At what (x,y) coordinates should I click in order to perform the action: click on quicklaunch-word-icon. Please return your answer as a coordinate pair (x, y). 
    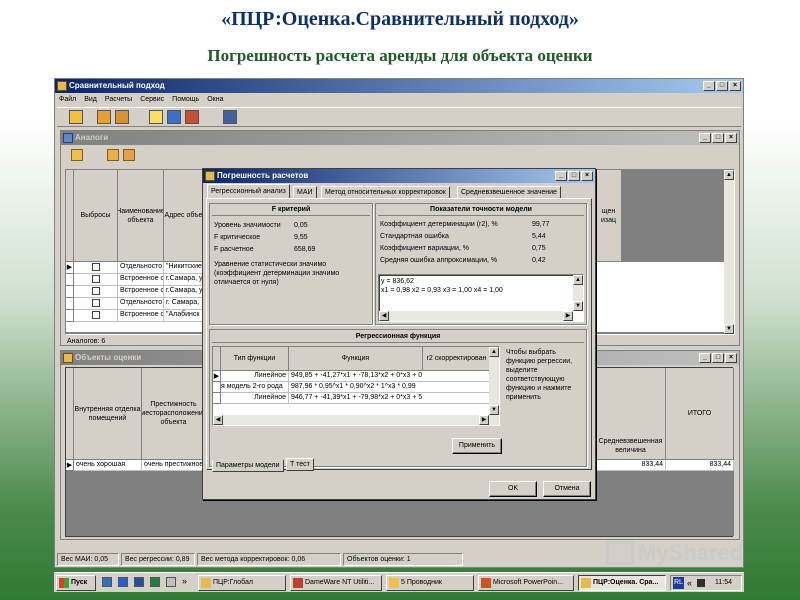
    Looking at the image, I should click on (139, 582).